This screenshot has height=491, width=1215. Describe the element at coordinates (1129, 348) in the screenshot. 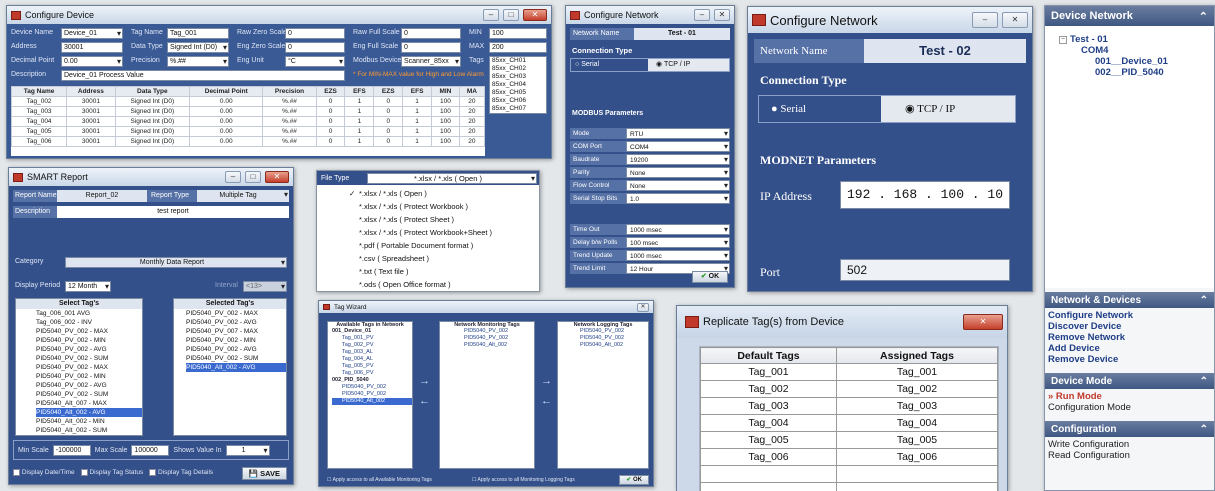

I see `sidebar-item: Add Device` at that location.